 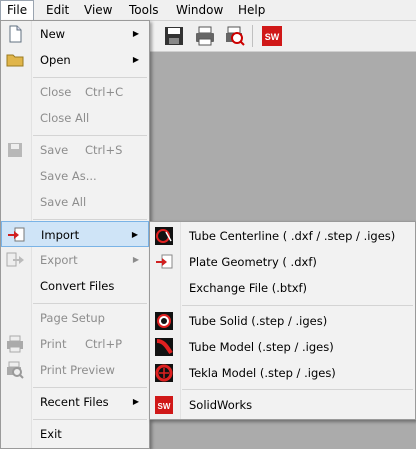 I want to click on tube-solid-icon, so click(x=164, y=321).